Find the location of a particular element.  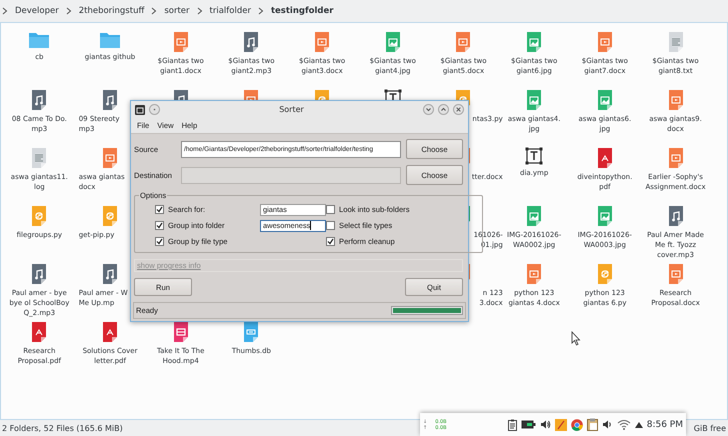

breadcrumb-item: sorter is located at coordinates (177, 11).